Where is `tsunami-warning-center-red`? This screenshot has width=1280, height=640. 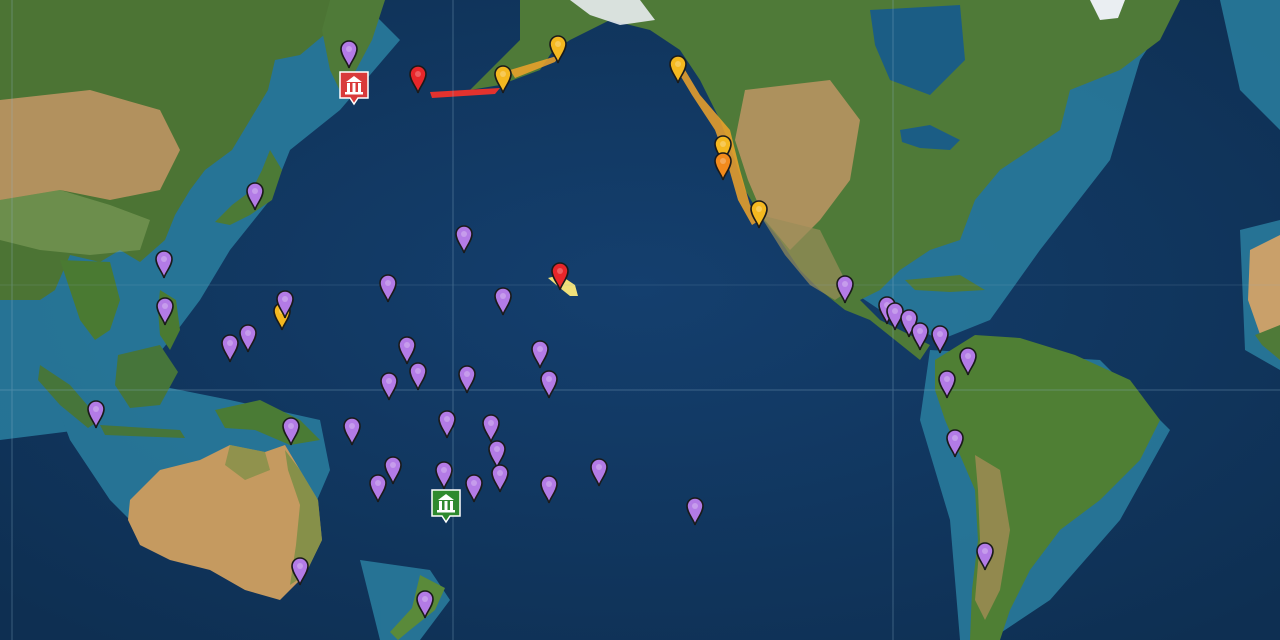 tsunami-warning-center-red is located at coordinates (354, 88).